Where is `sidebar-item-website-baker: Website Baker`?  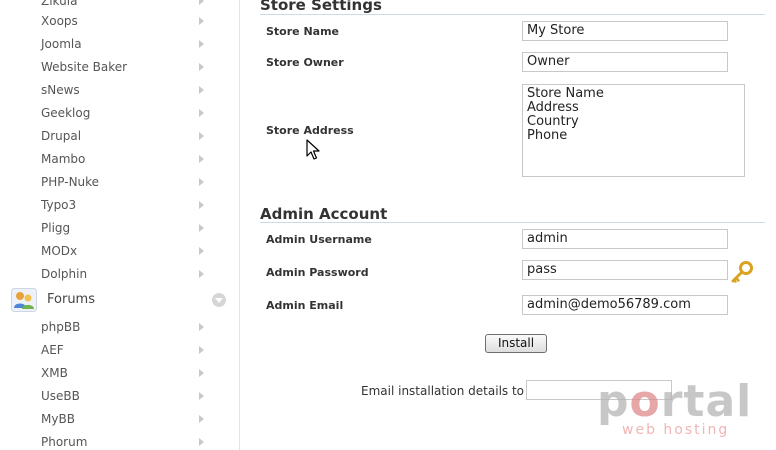 sidebar-item-website-baker: Website Baker is located at coordinates (119, 67).